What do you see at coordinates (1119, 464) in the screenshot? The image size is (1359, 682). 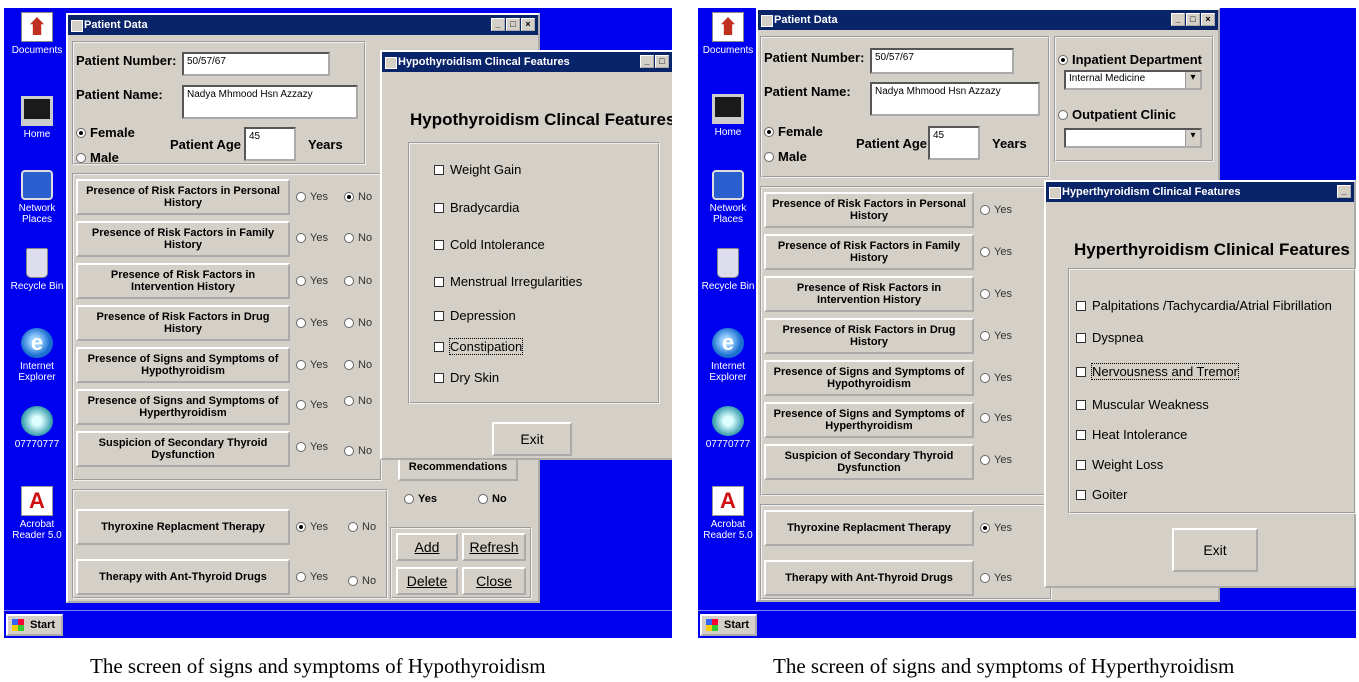 I see `feature-checkbox: Weight Loss` at bounding box center [1119, 464].